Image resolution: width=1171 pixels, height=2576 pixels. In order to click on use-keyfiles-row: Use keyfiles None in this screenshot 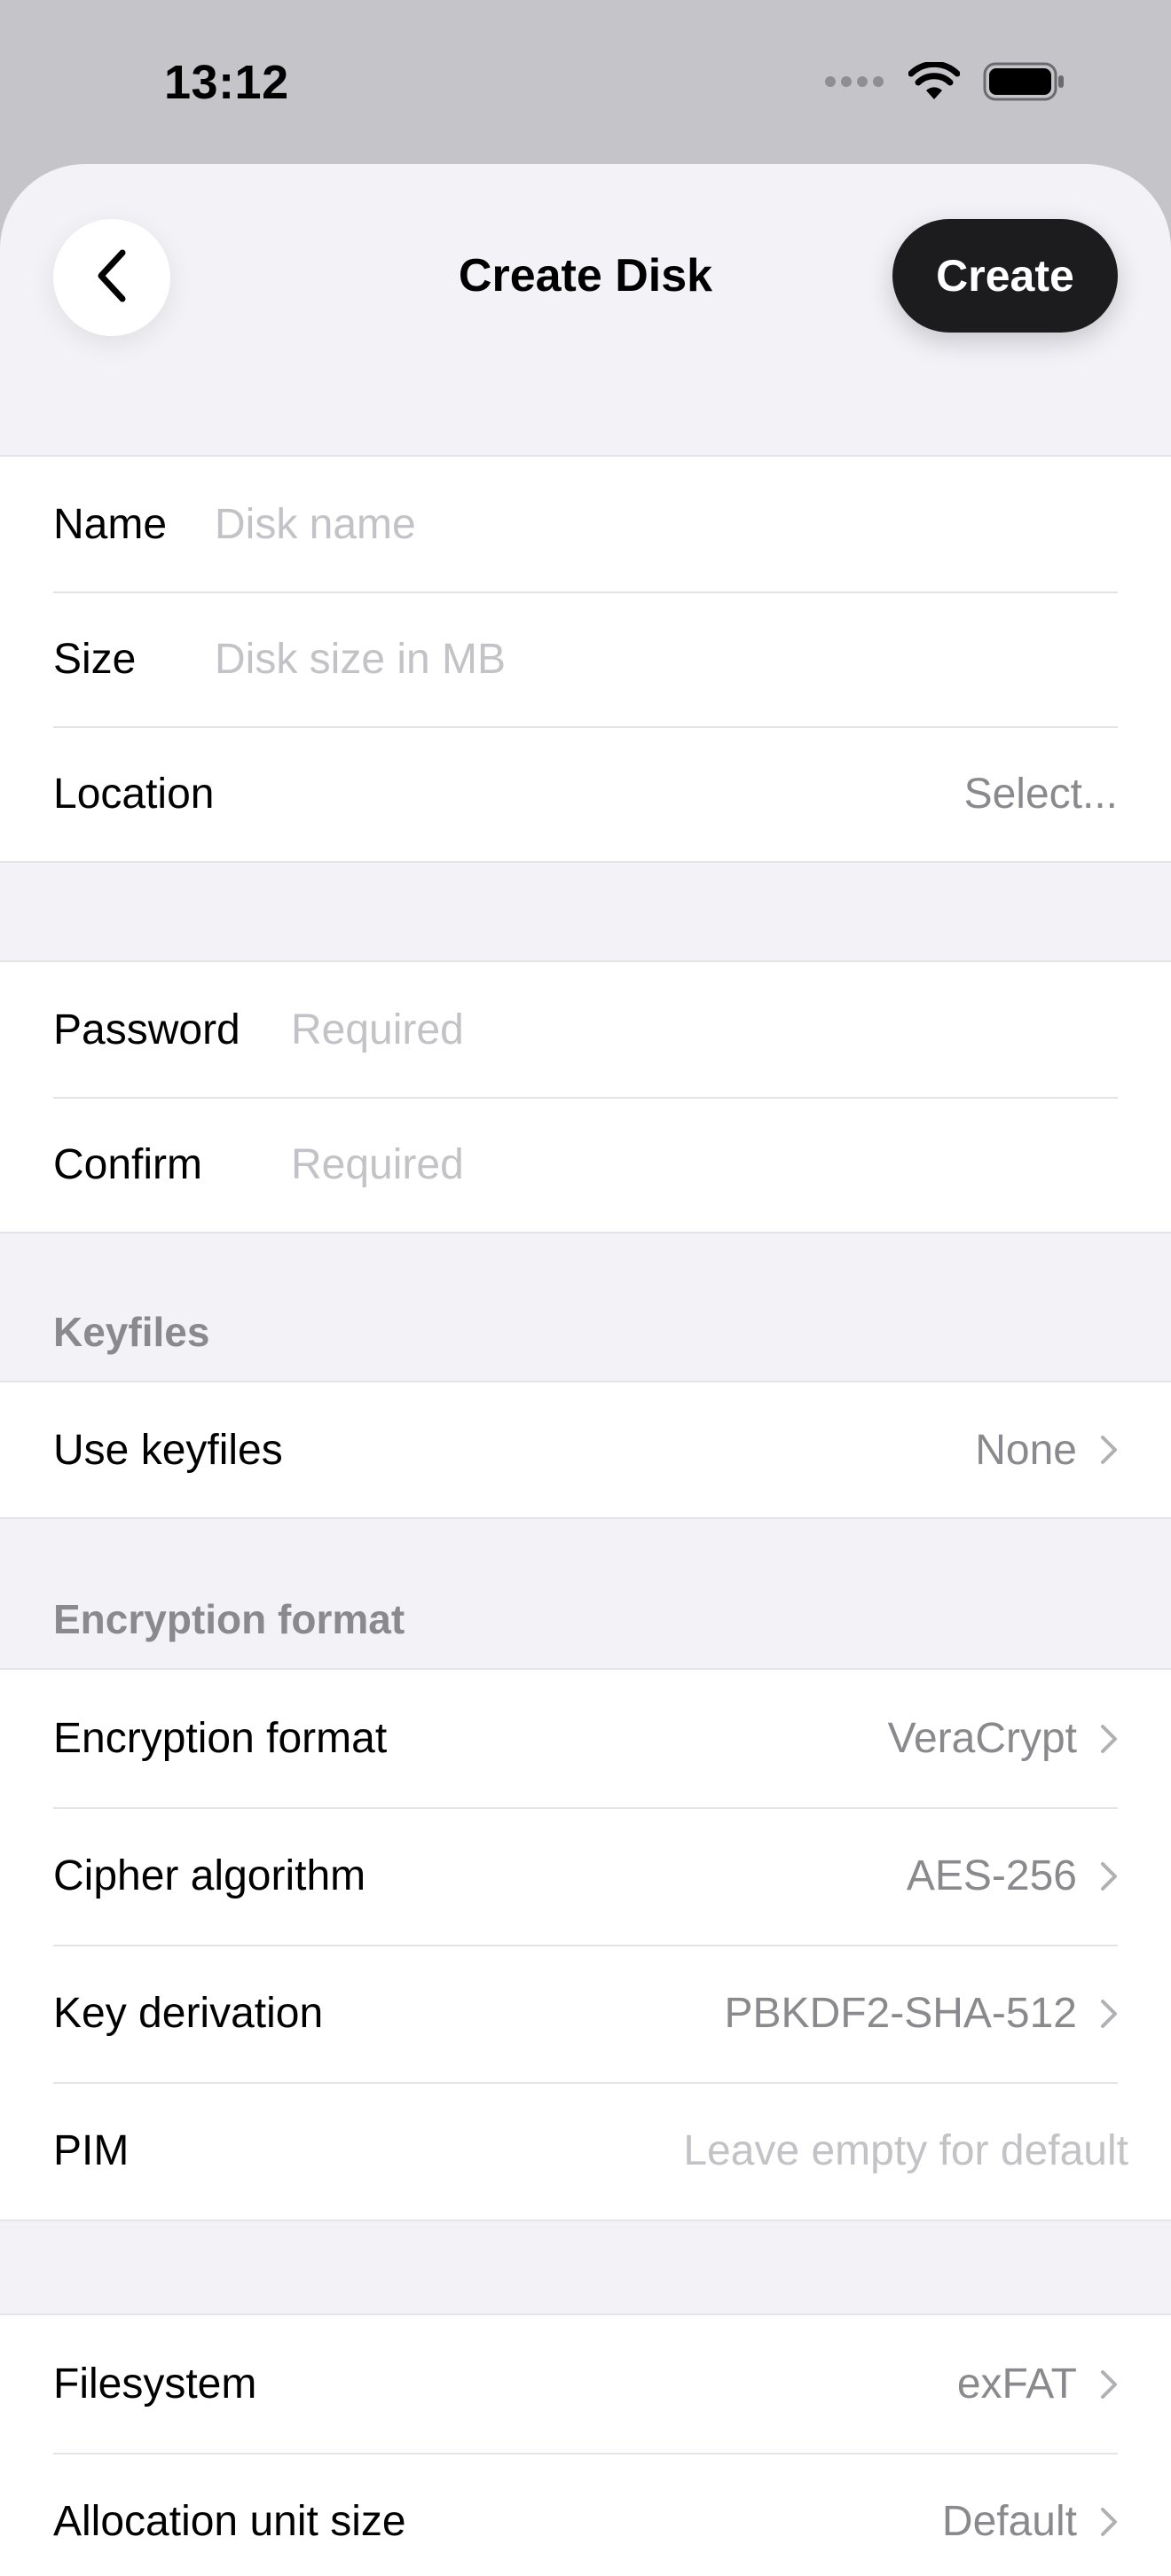, I will do `click(586, 1449)`.